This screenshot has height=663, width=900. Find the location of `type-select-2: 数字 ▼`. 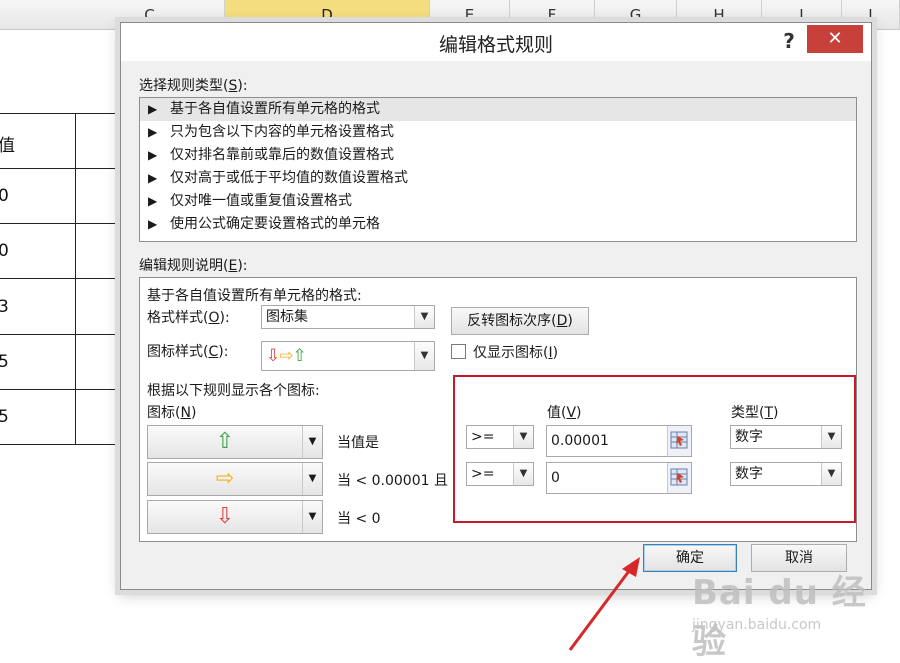

type-select-2: 数字 ▼ is located at coordinates (786, 474).